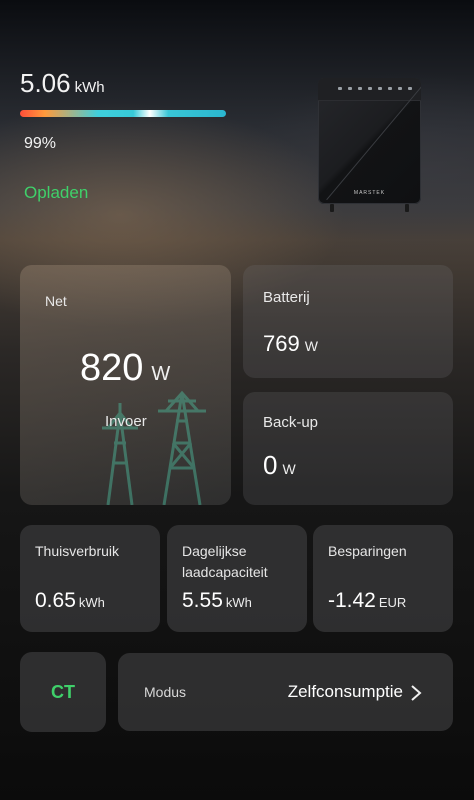  Describe the element at coordinates (369, 193) in the screenshot. I see `device-brand-logo: MARSTEK` at that location.